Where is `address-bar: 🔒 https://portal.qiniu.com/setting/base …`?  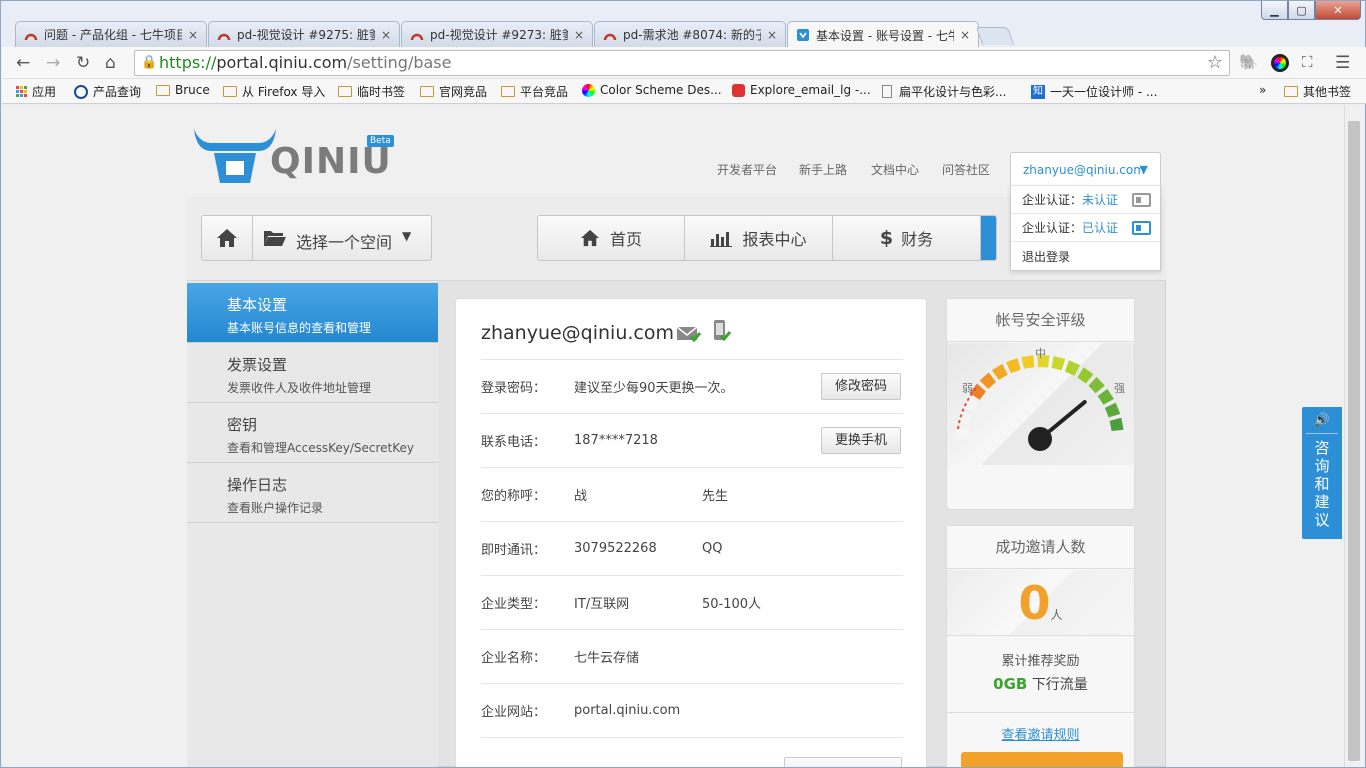
address-bar: 🔒 https://portal.qiniu.com/setting/base … is located at coordinates (682, 63).